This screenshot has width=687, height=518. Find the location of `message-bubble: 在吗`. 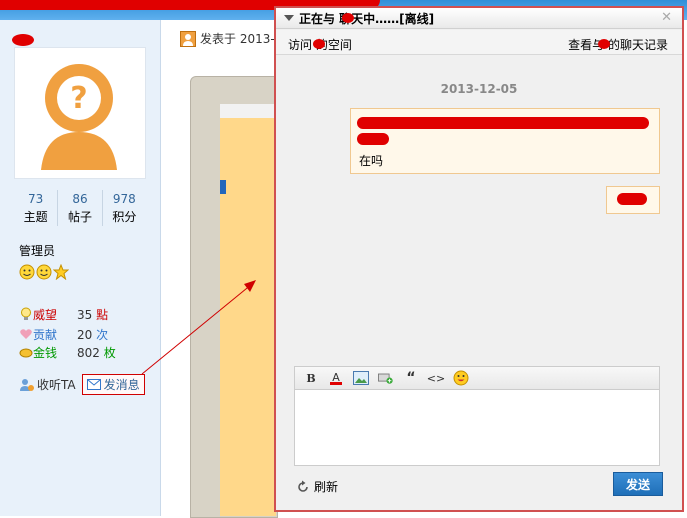

message-bubble: 在吗 is located at coordinates (505, 141).